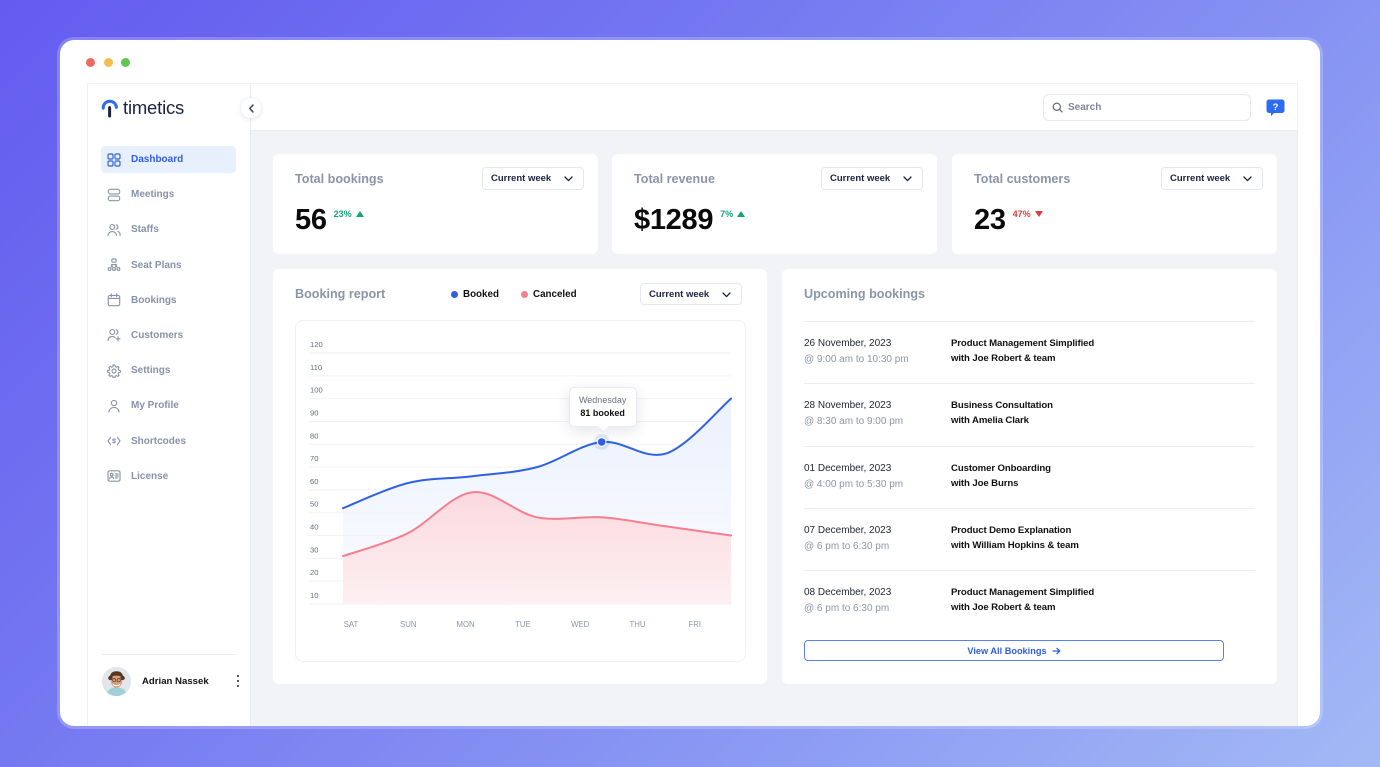 This screenshot has height=767, width=1380. What do you see at coordinates (153, 195) in the screenshot?
I see `sidebar-item-label: Meetings` at bounding box center [153, 195].